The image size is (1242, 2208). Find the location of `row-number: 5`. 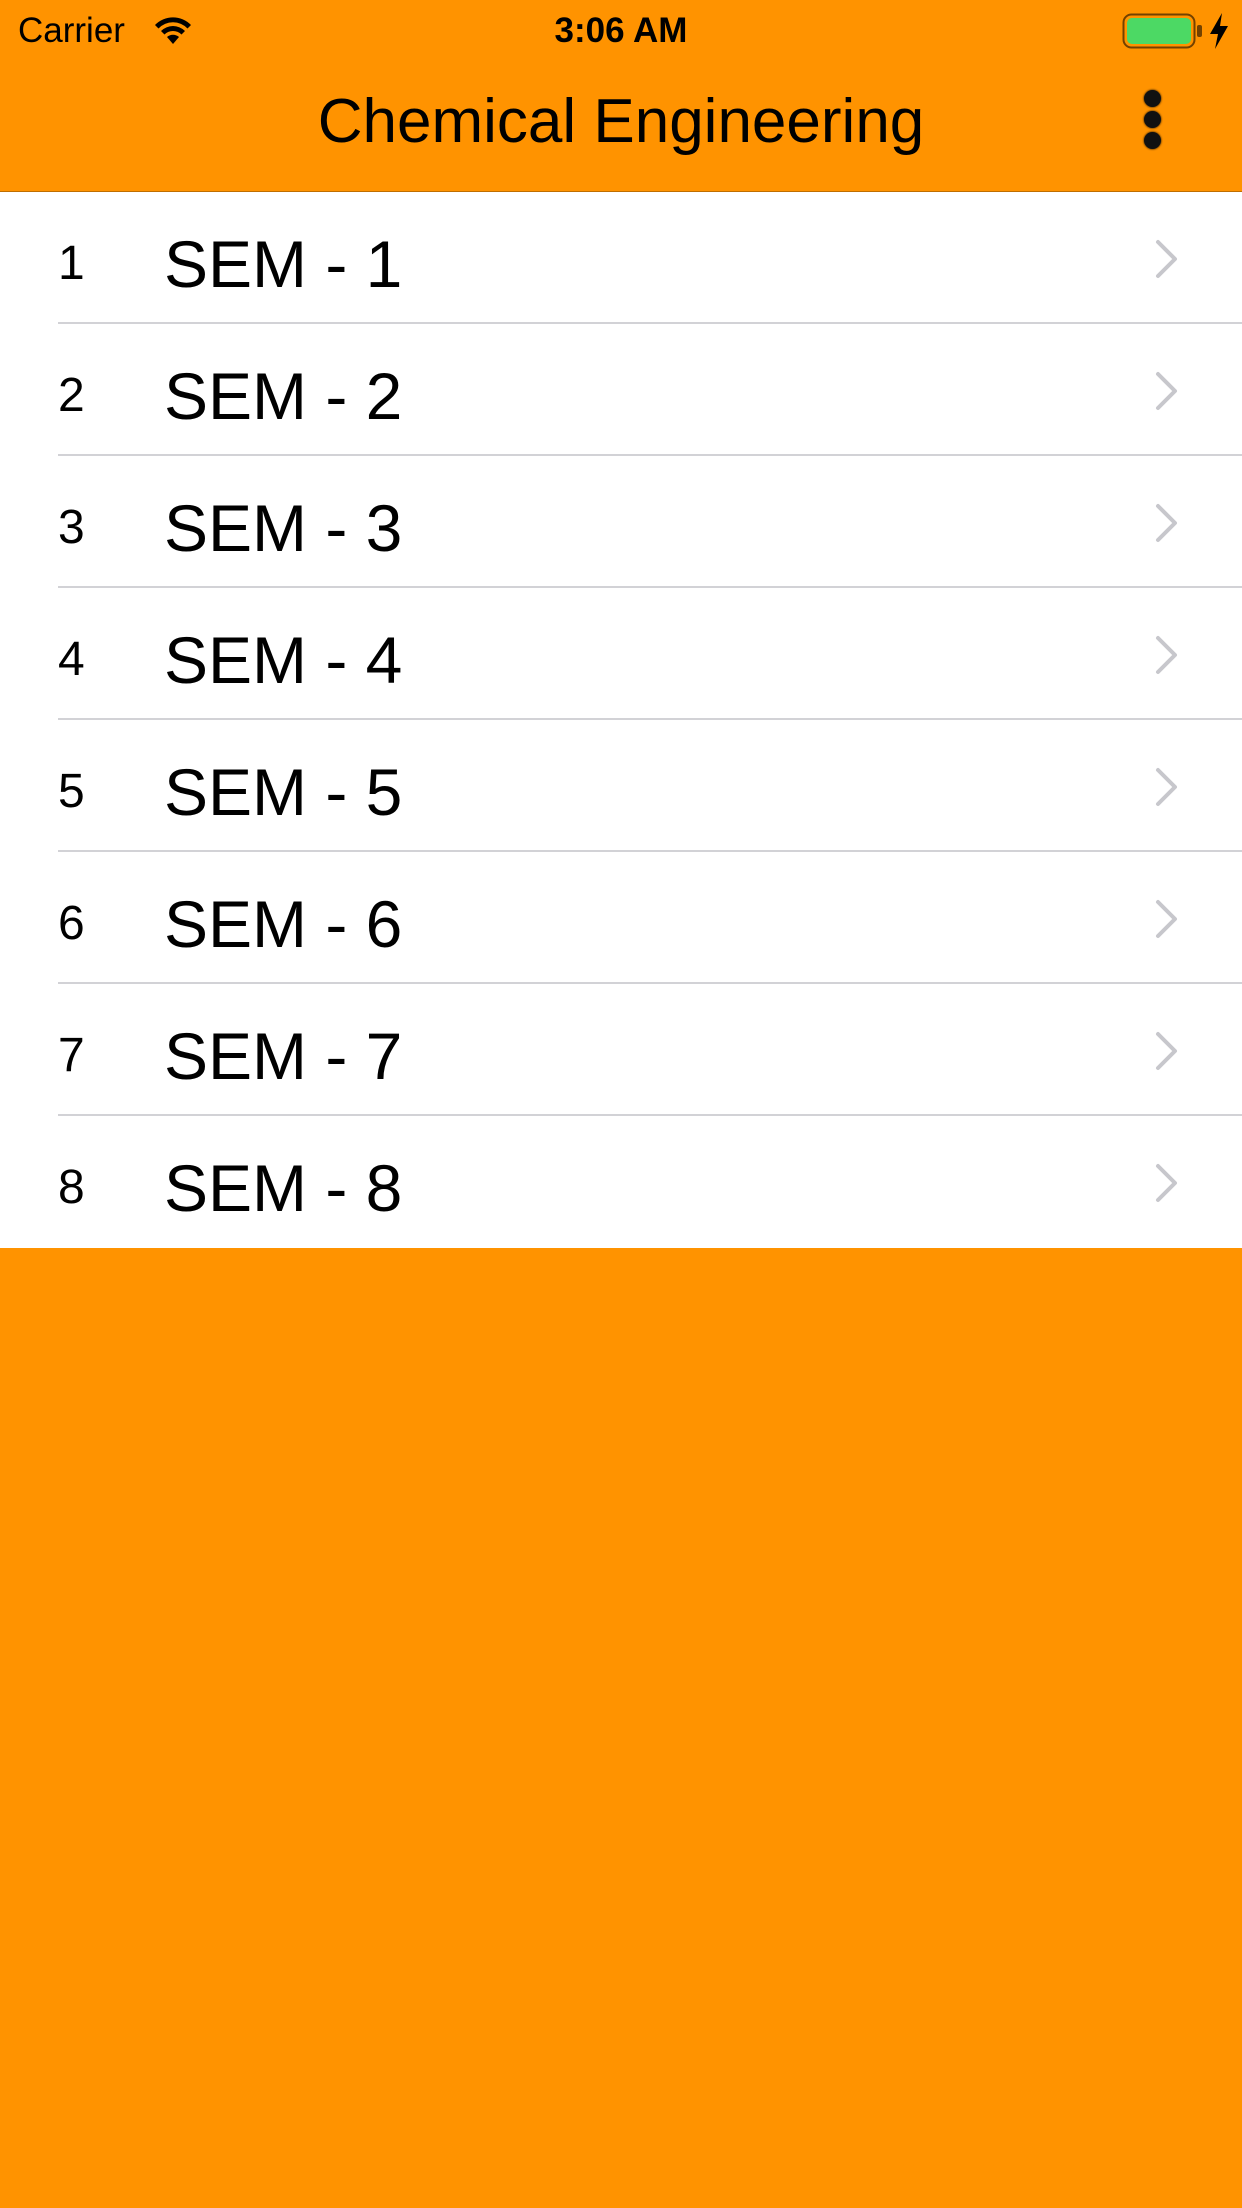

row-number: 5 is located at coordinates (71, 791).